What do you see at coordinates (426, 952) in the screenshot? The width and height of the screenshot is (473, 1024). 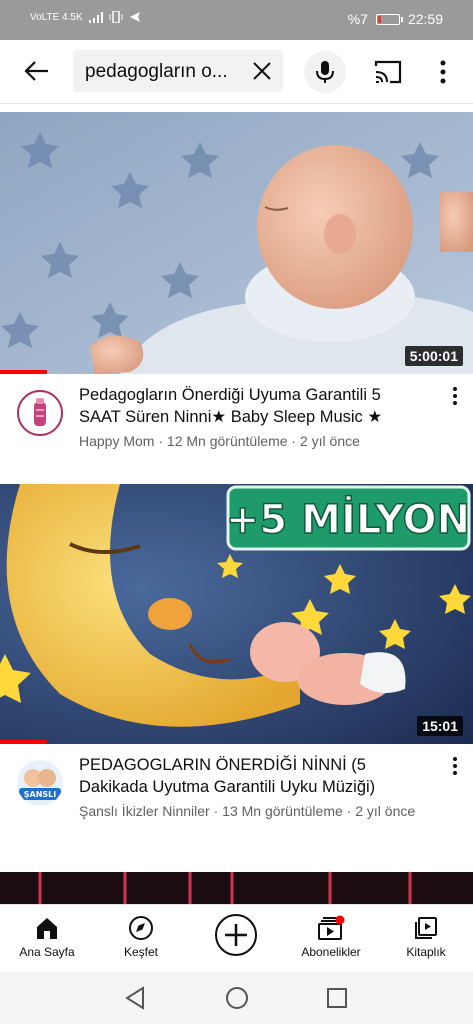 I see `nav-library-label: Kitaplık` at bounding box center [426, 952].